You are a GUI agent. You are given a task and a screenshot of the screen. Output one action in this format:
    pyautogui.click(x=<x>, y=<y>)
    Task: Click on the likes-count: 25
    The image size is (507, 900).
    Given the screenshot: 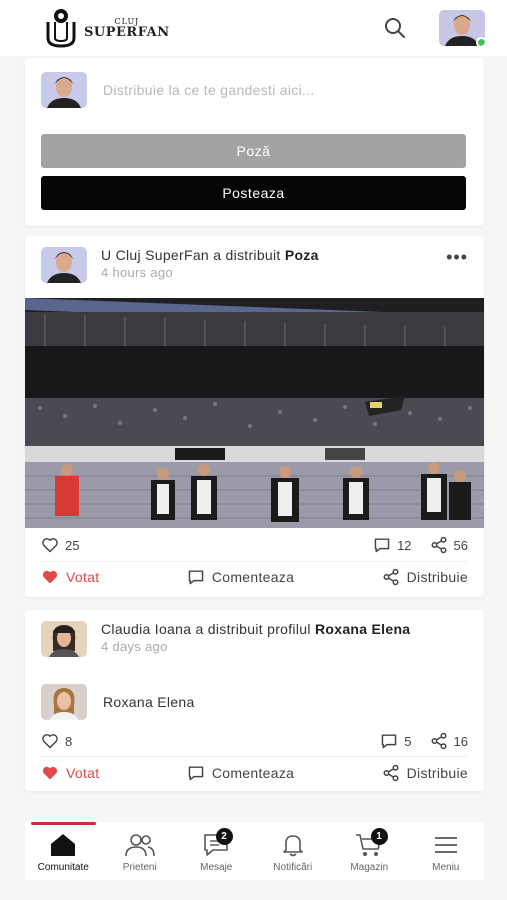 What is the action you would take?
    pyautogui.click(x=60, y=545)
    